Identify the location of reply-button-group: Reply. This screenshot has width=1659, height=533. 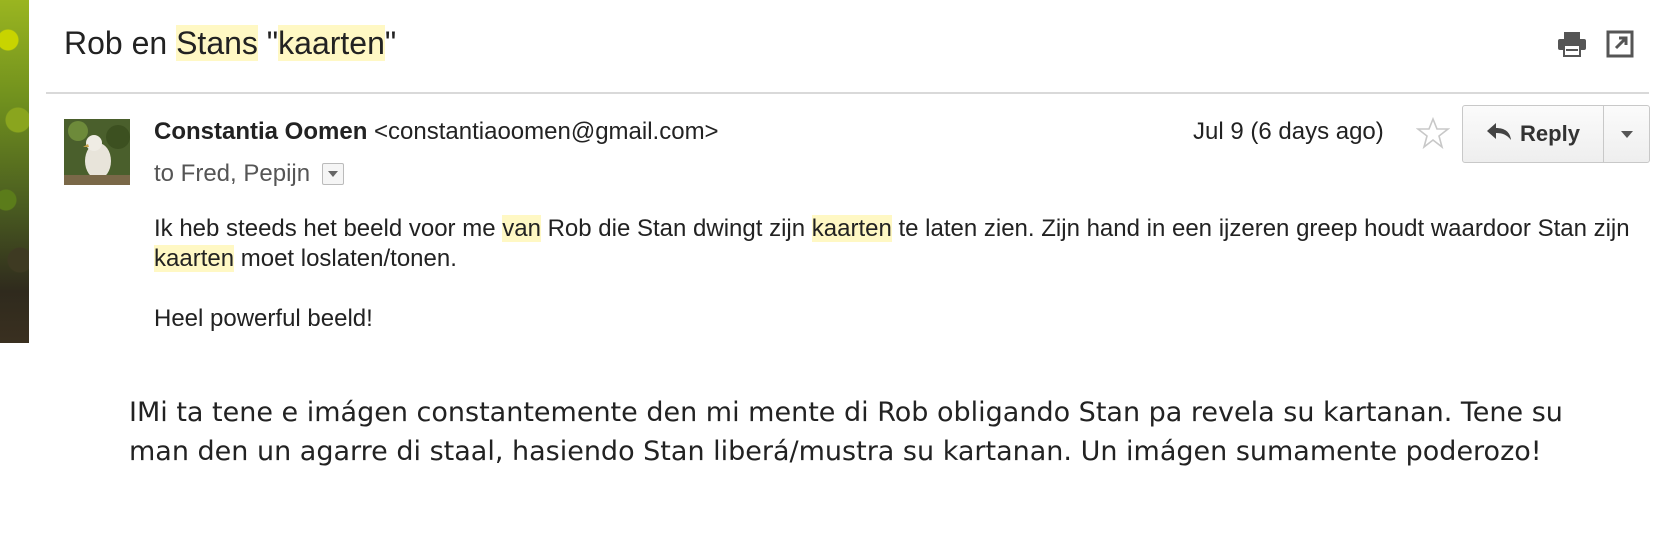
(1556, 134).